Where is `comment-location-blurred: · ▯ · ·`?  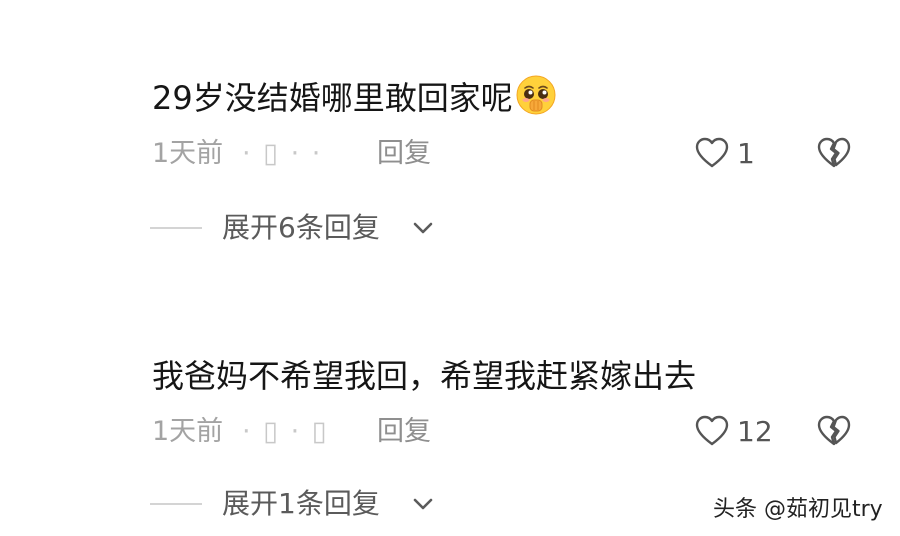
comment-location-blurred: · ▯ · · is located at coordinates (282, 153).